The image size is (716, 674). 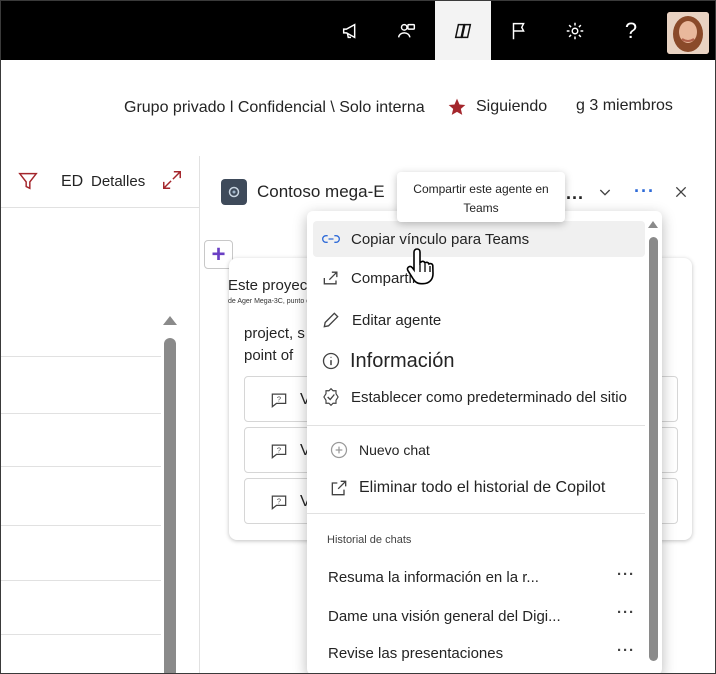 I want to click on help-icon: ?, so click(x=631, y=30).